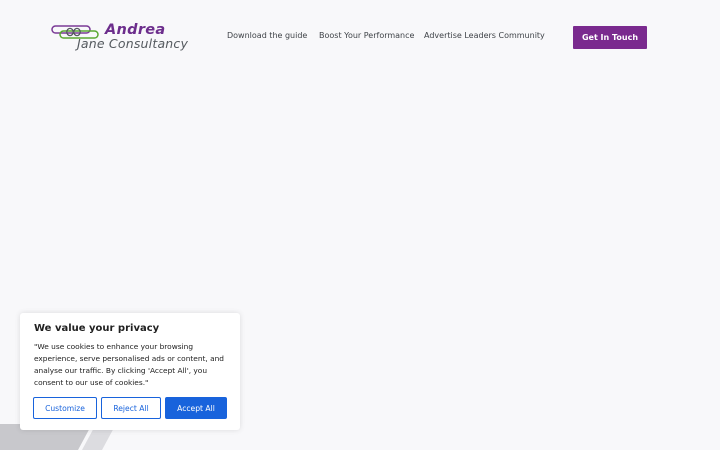  What do you see at coordinates (196, 408) in the screenshot?
I see `accept-all-button: Accept All` at bounding box center [196, 408].